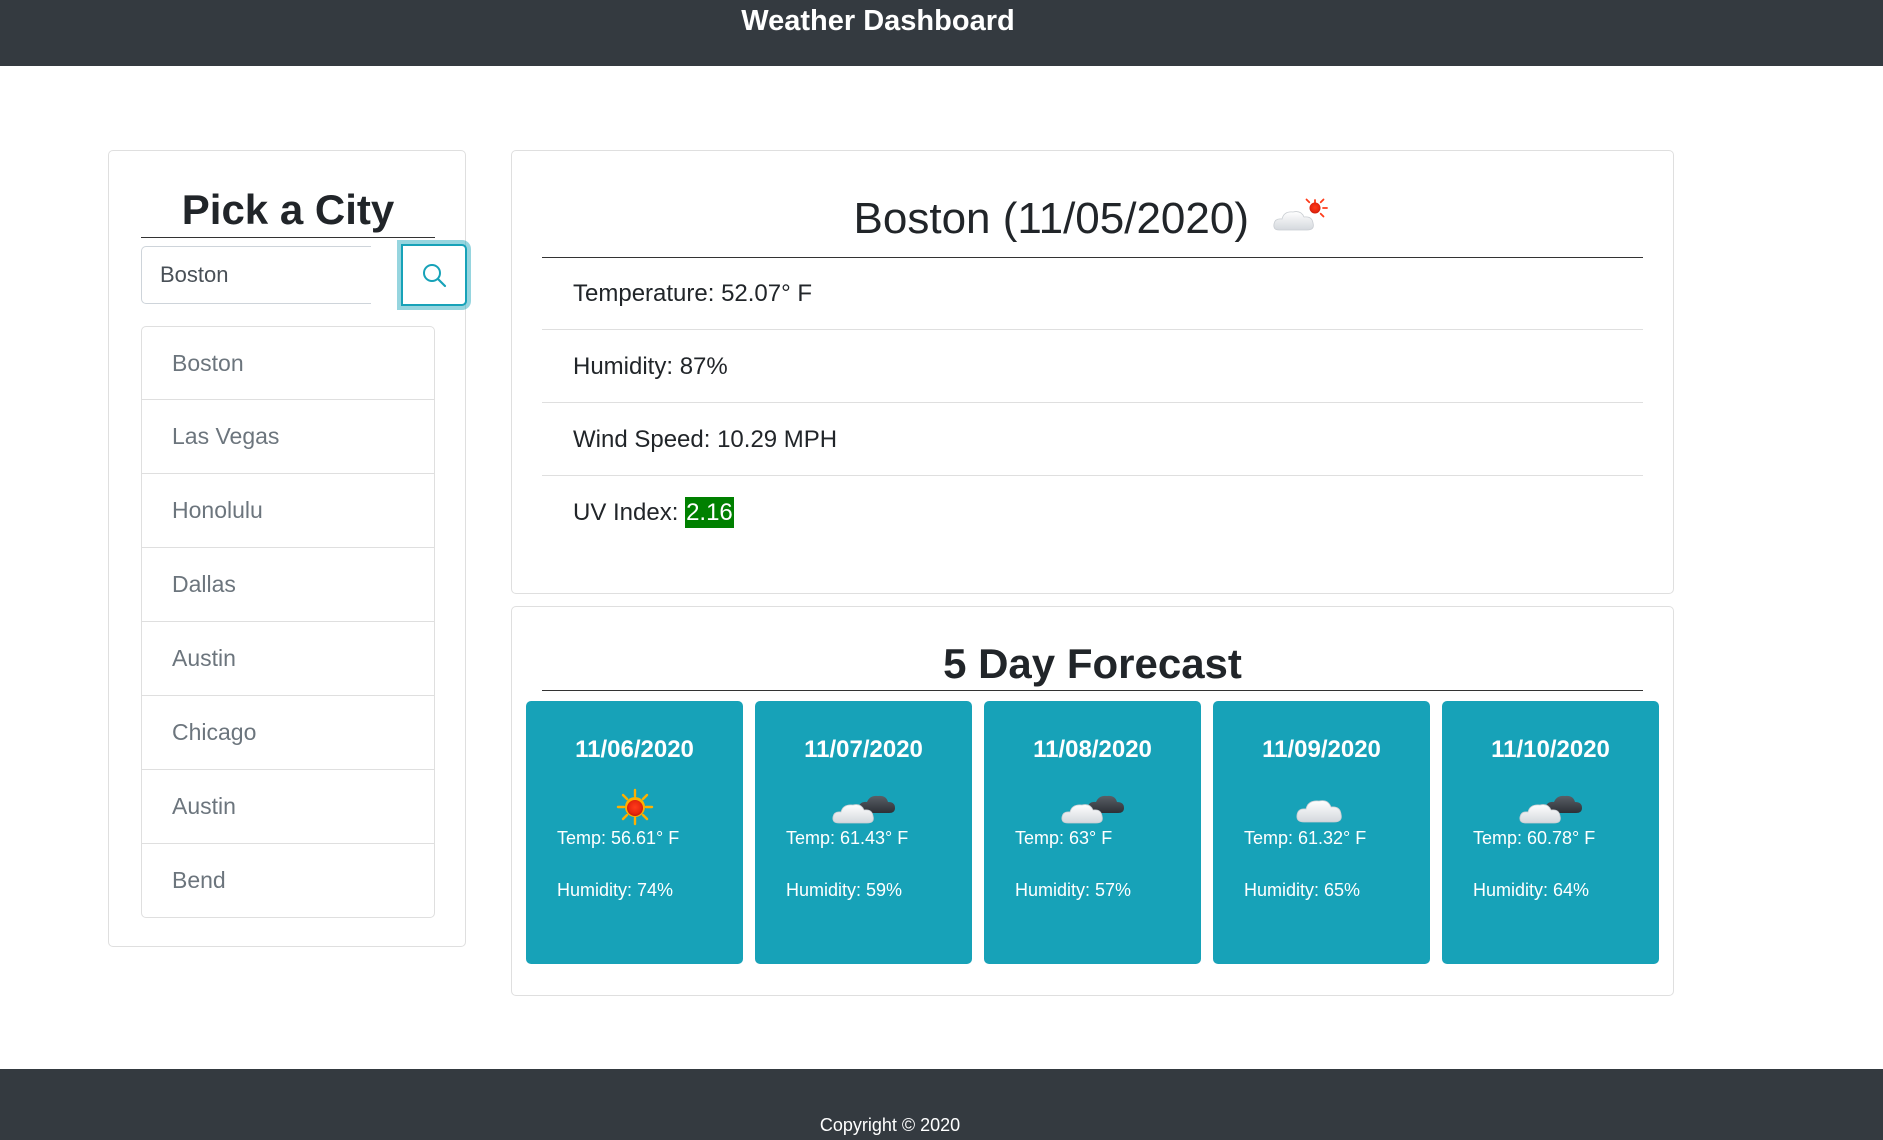  What do you see at coordinates (288, 210) in the screenshot?
I see `sidebar-heading: Pick a City` at bounding box center [288, 210].